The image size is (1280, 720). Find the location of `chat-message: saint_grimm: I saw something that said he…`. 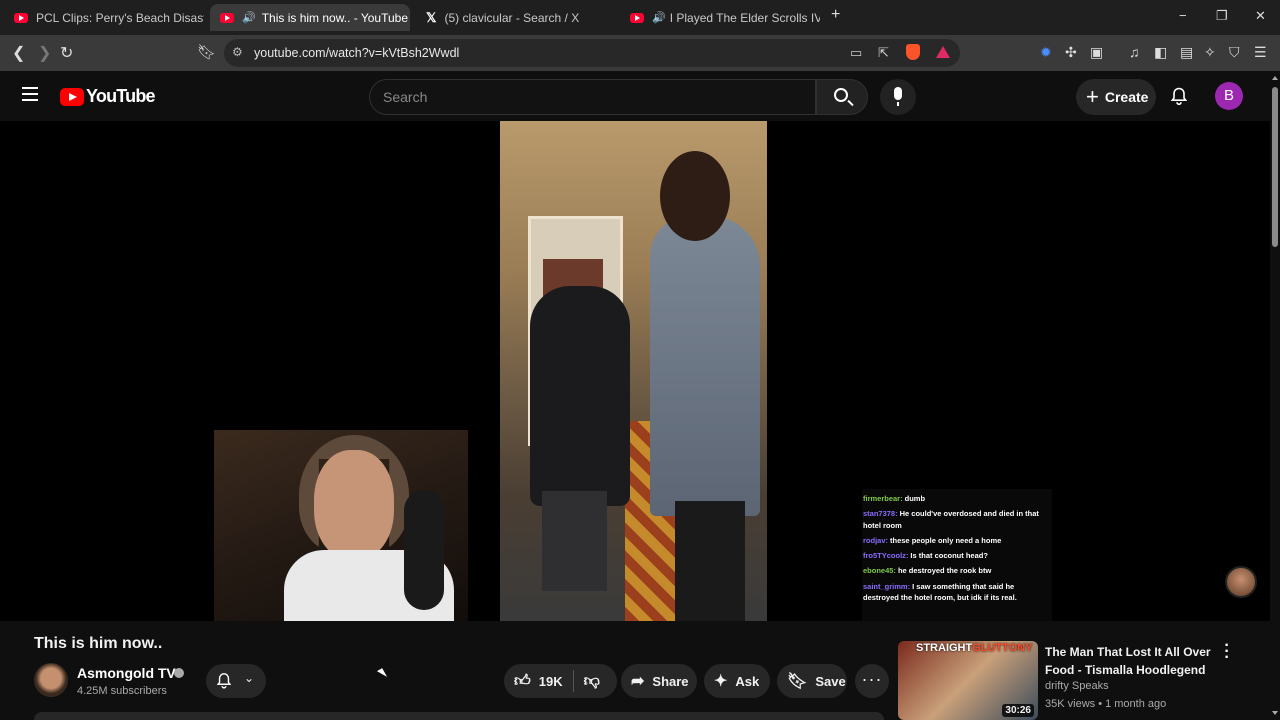

chat-message: saint_grimm: I saw something that said he… is located at coordinates (940, 591).